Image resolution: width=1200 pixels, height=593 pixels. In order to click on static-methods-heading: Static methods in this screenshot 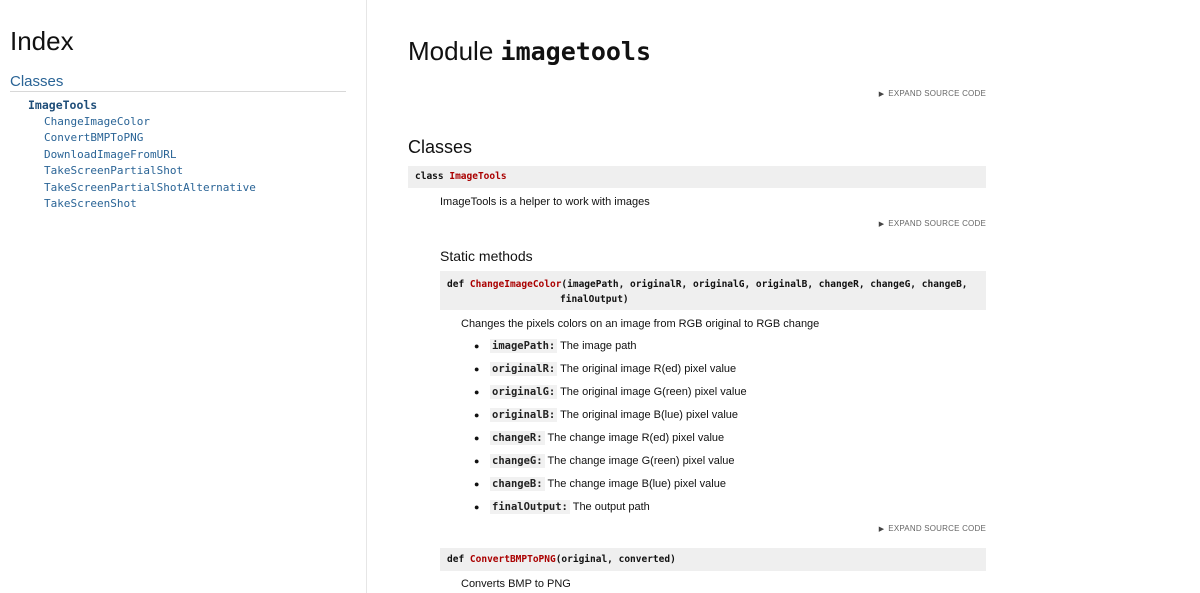, I will do `click(486, 256)`.